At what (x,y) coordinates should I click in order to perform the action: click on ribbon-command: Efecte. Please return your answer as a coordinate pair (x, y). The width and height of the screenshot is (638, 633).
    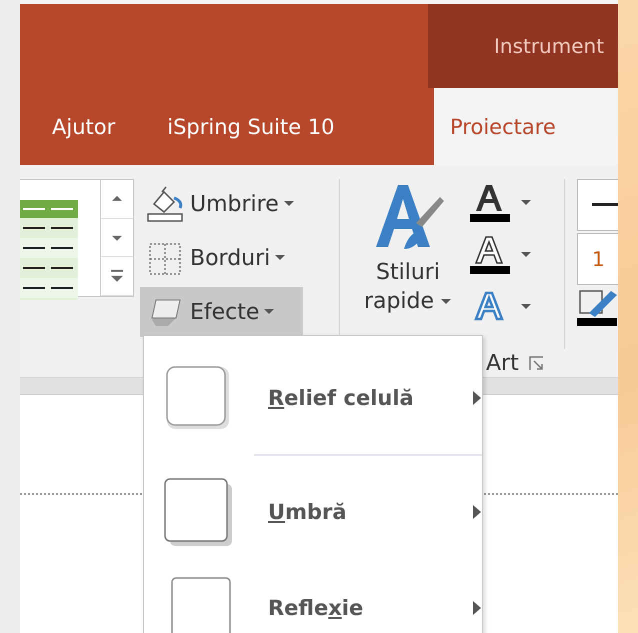
    Looking at the image, I should click on (221, 312).